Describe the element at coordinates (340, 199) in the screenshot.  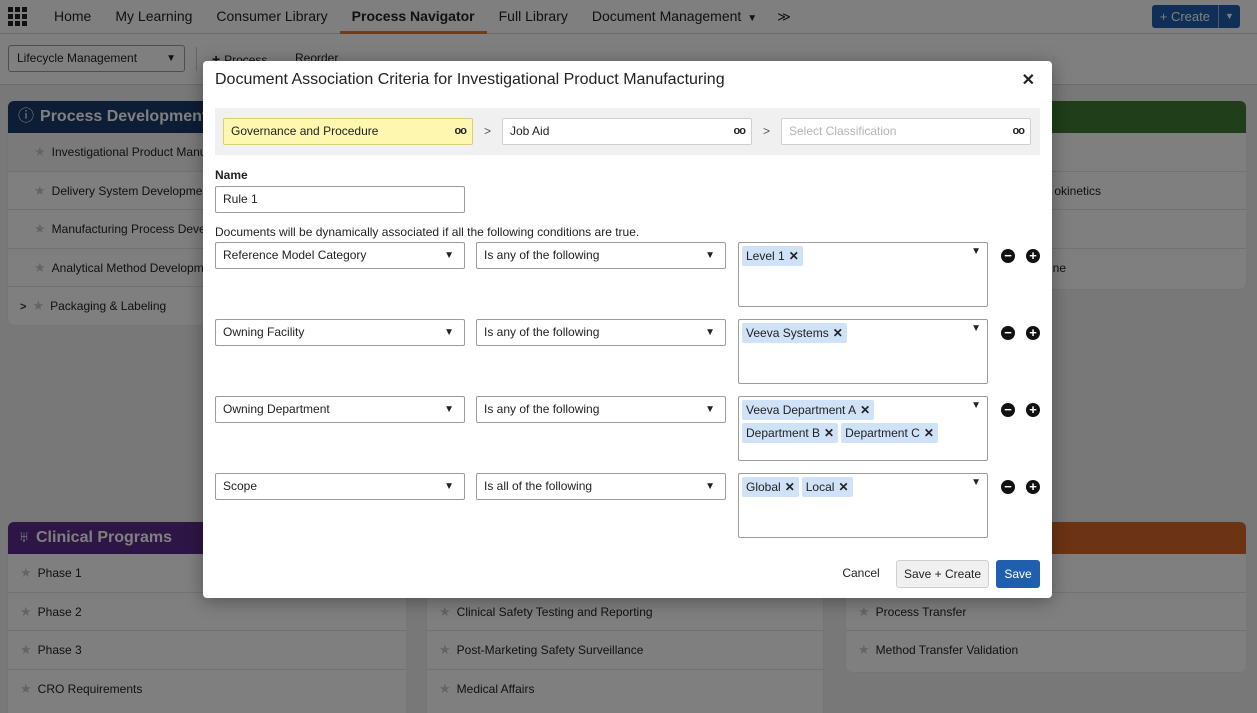
I see `name-input: Rule 1` at that location.